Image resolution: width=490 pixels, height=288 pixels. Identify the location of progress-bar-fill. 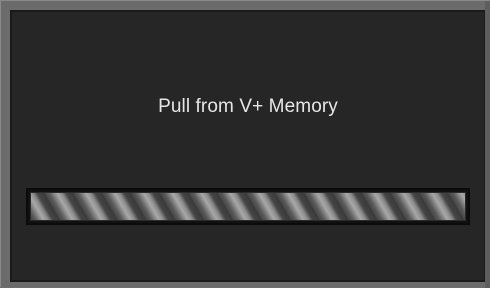
(248, 206).